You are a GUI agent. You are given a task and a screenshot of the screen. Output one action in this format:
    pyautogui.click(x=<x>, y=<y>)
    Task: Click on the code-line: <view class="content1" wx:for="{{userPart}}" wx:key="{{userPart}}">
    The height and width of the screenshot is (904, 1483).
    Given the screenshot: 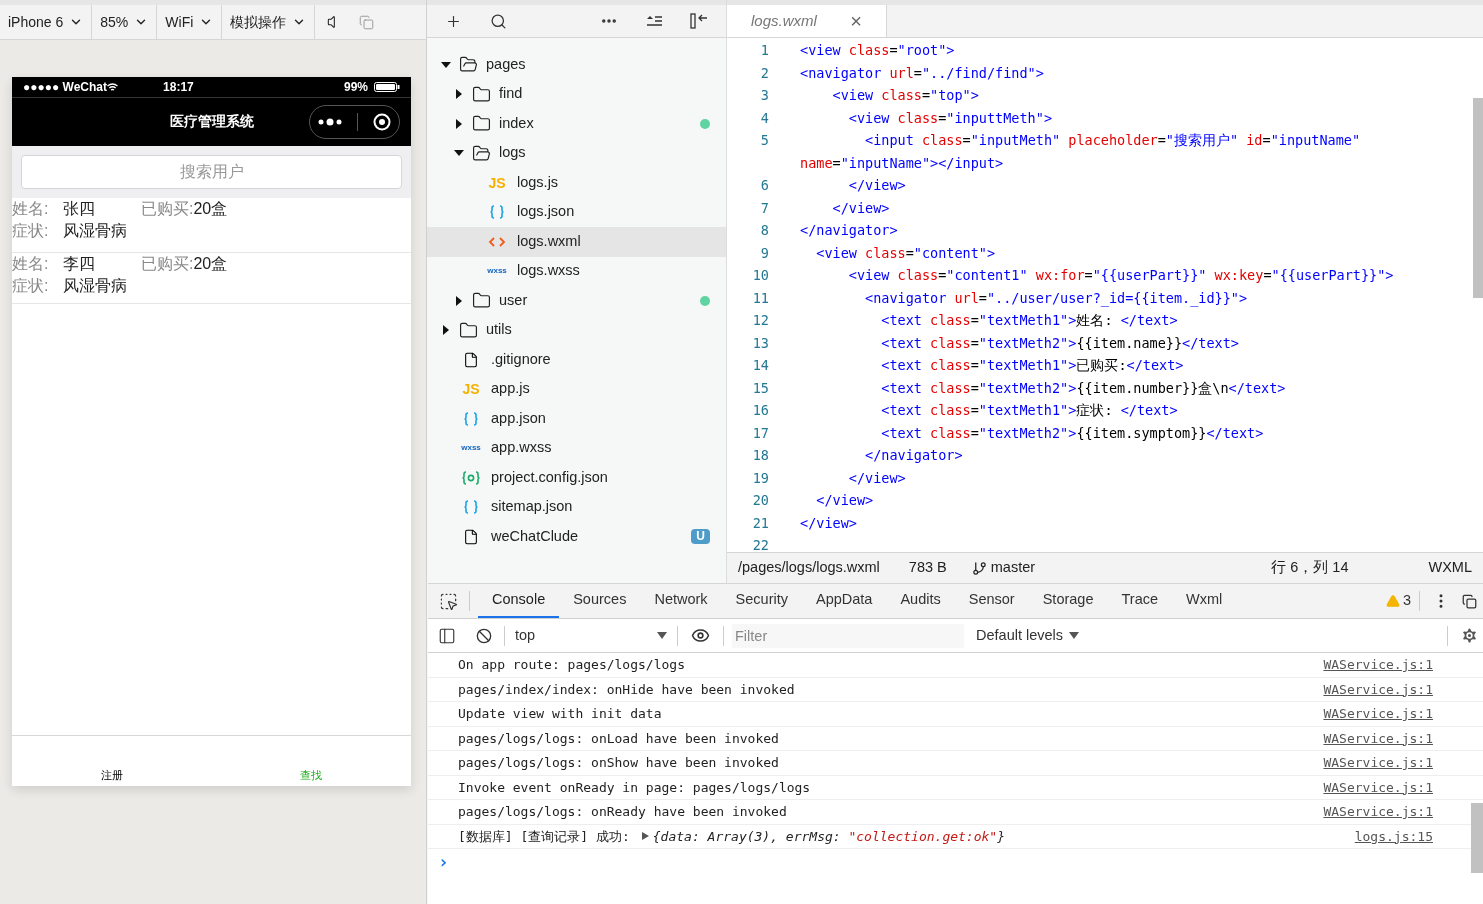 What is the action you would take?
    pyautogui.click(x=1120, y=275)
    